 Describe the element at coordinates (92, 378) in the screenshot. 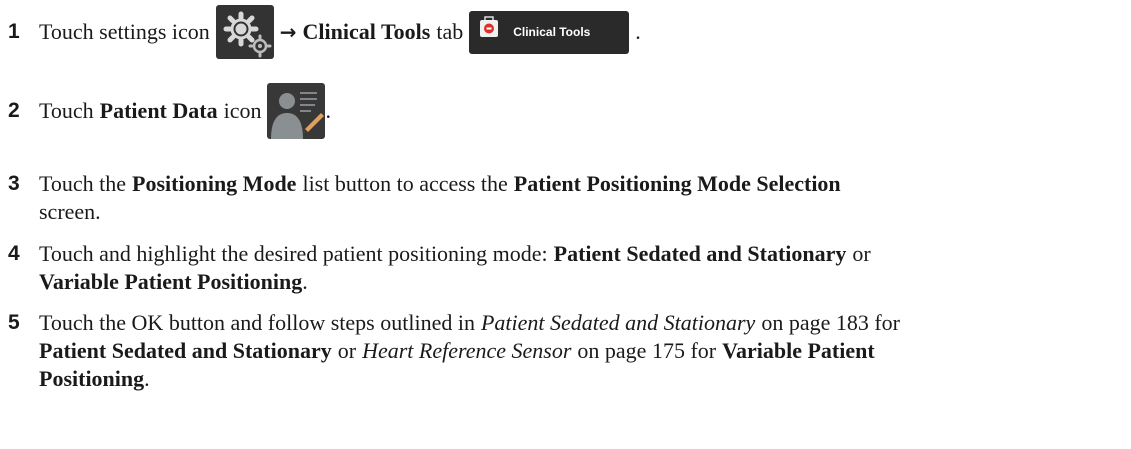

I see `bold-positioning: Positioning` at that location.